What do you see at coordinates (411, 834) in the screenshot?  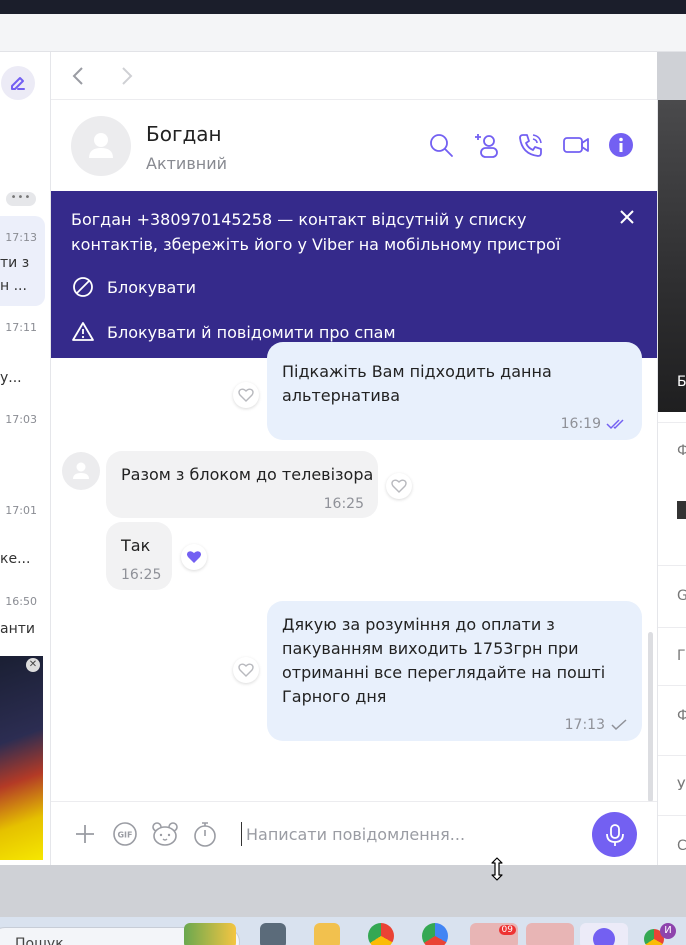 I see `message-input` at bounding box center [411, 834].